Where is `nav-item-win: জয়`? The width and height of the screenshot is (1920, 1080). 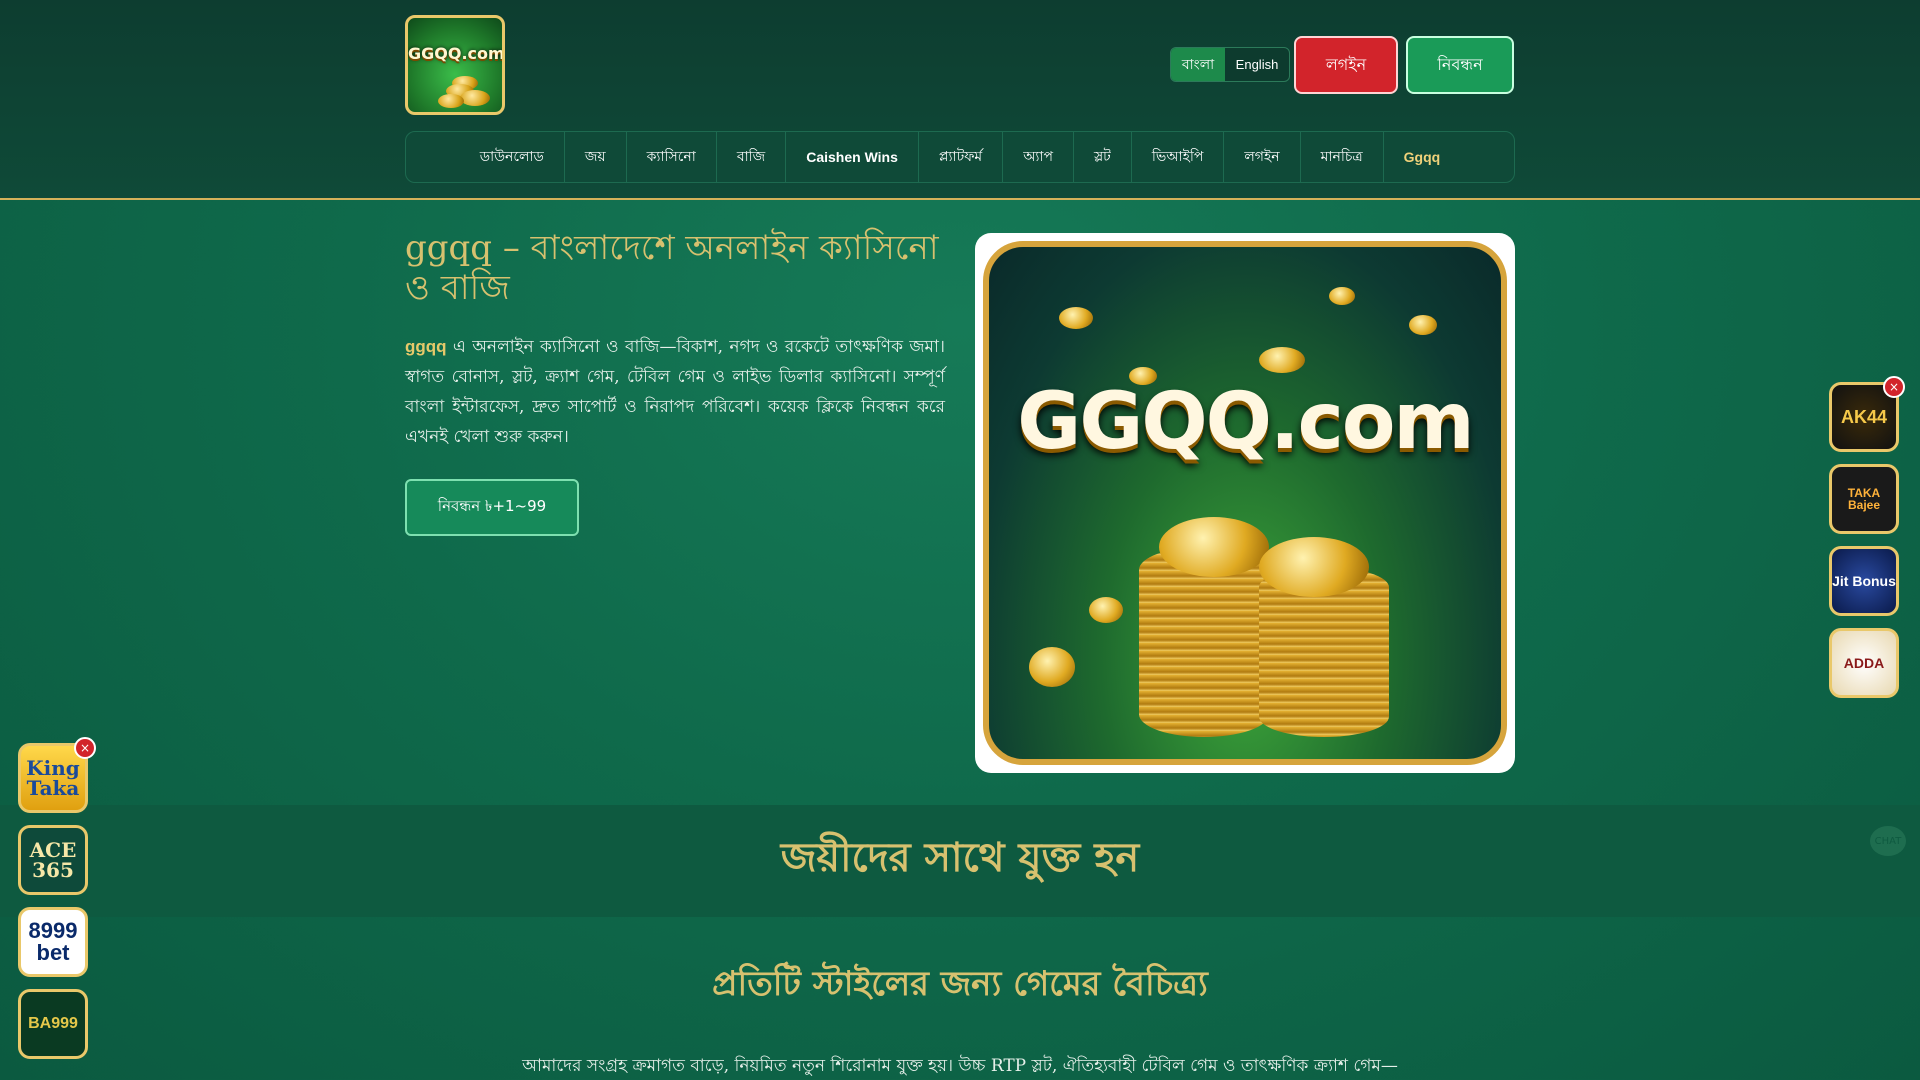 nav-item-win: জয় is located at coordinates (596, 157).